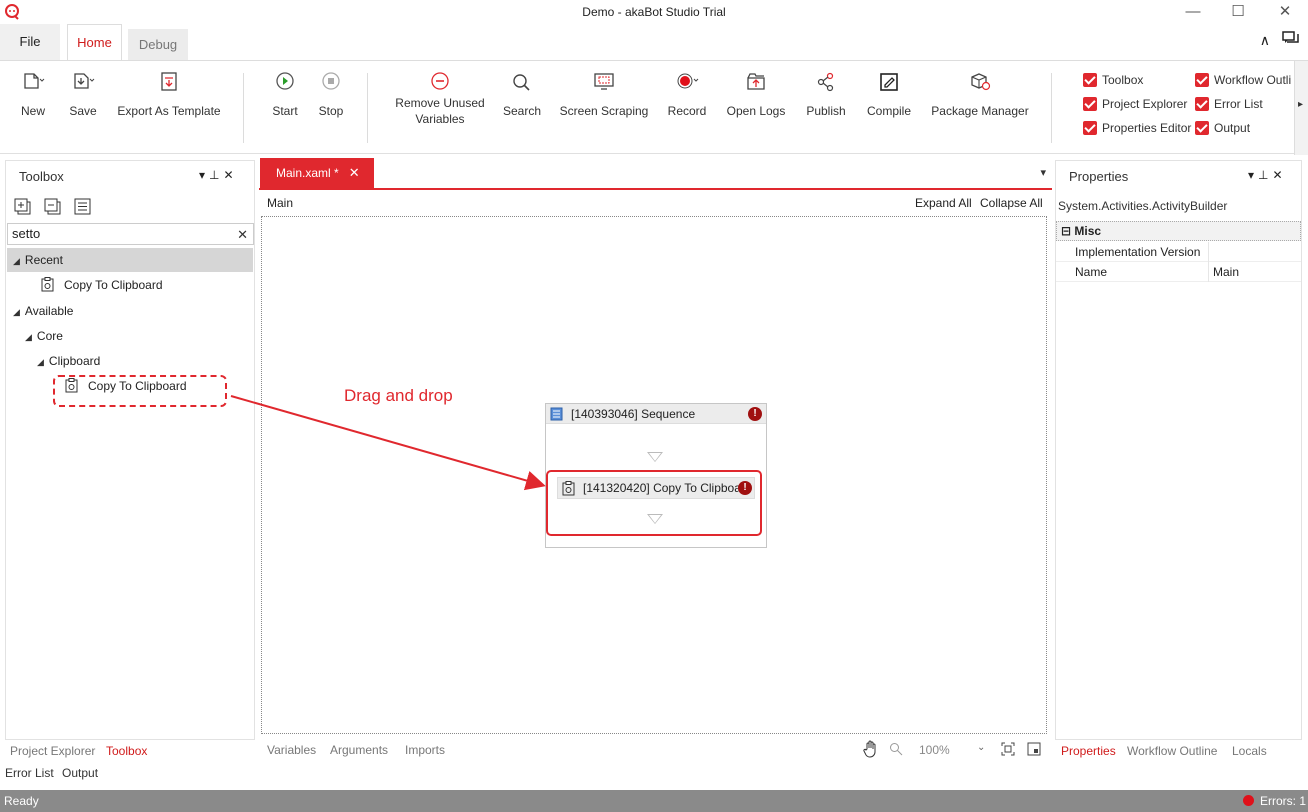 The width and height of the screenshot is (1308, 812). Describe the element at coordinates (981, 747) in the screenshot. I see `zoom-dropdown-icon: ⌄` at that location.